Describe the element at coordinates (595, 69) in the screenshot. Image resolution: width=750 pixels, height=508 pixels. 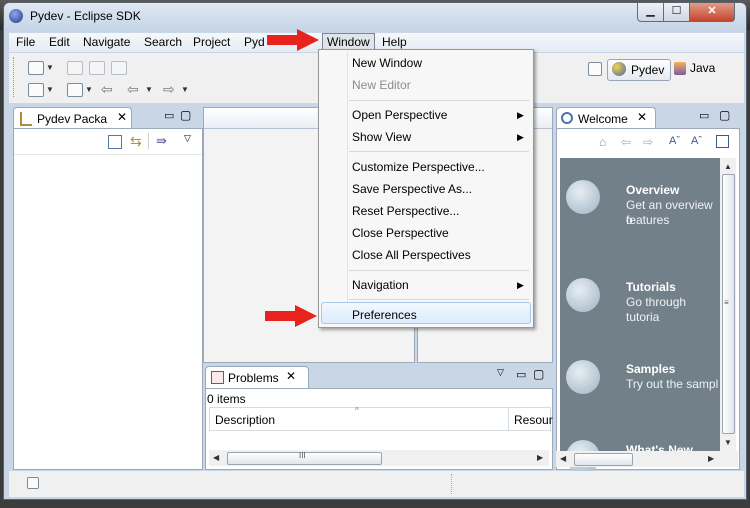
I see `open-perspective-icon` at that location.